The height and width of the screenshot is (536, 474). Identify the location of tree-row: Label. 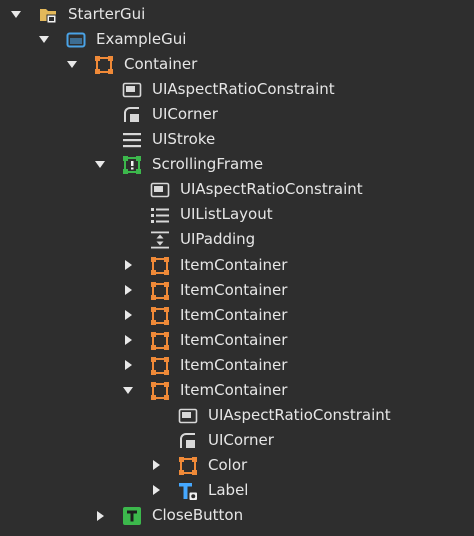
(237, 490).